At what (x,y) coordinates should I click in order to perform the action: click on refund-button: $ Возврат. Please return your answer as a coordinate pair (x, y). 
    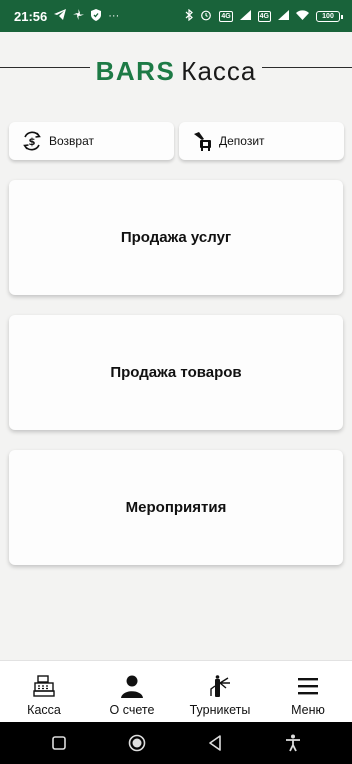
    Looking at the image, I should click on (91, 141).